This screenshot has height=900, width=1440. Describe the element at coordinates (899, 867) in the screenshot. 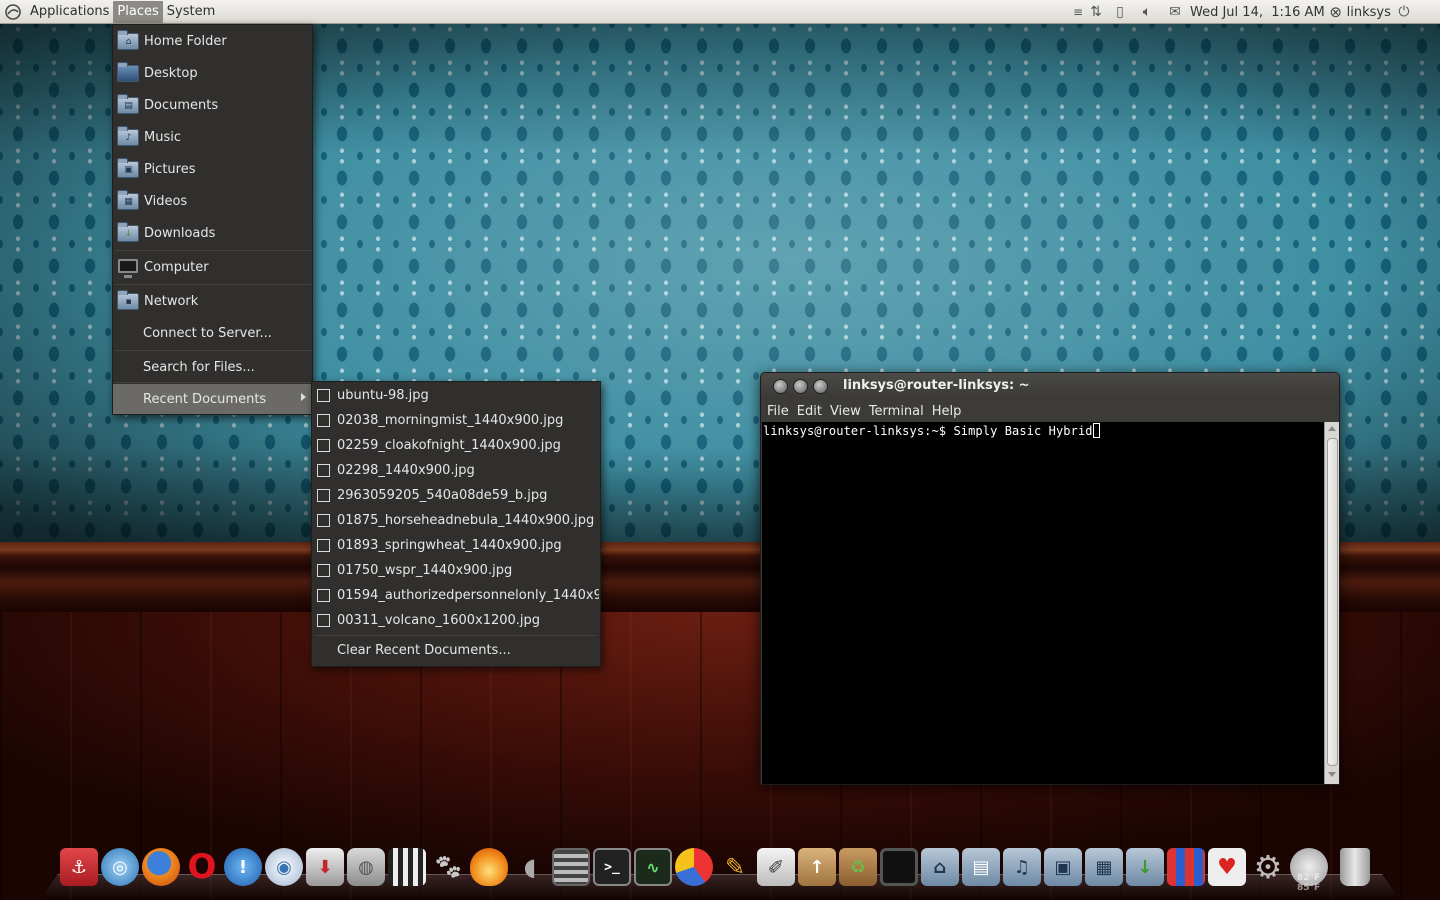

I see `display-icon` at that location.